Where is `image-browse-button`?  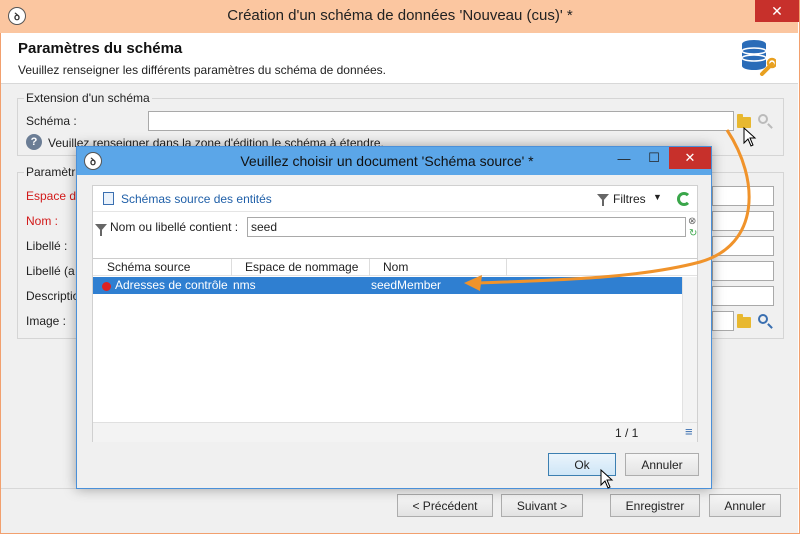 image-browse-button is located at coordinates (744, 321).